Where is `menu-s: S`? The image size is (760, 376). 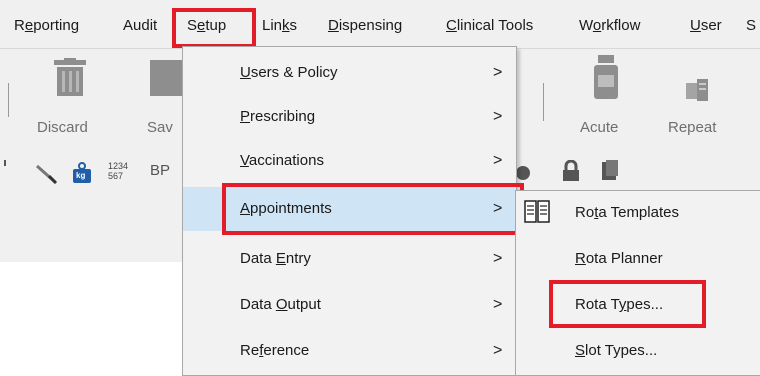
menu-s: S is located at coordinates (751, 26).